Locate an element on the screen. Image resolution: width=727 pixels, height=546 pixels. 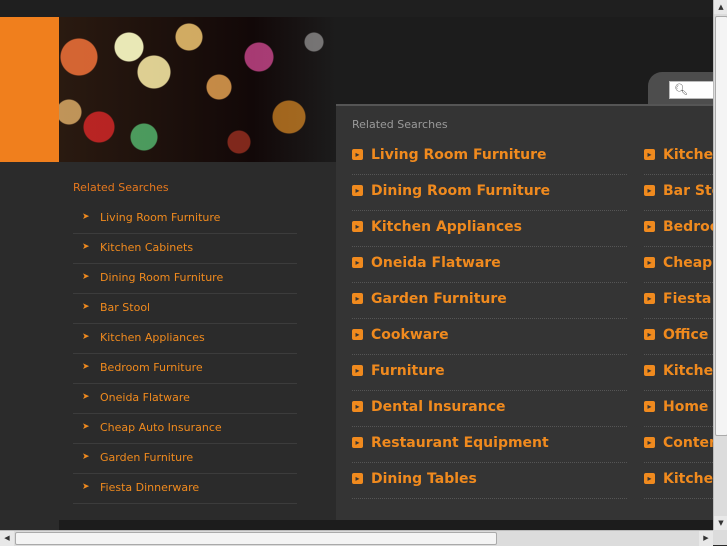
search-link: Cheap is located at coordinates (687, 263).